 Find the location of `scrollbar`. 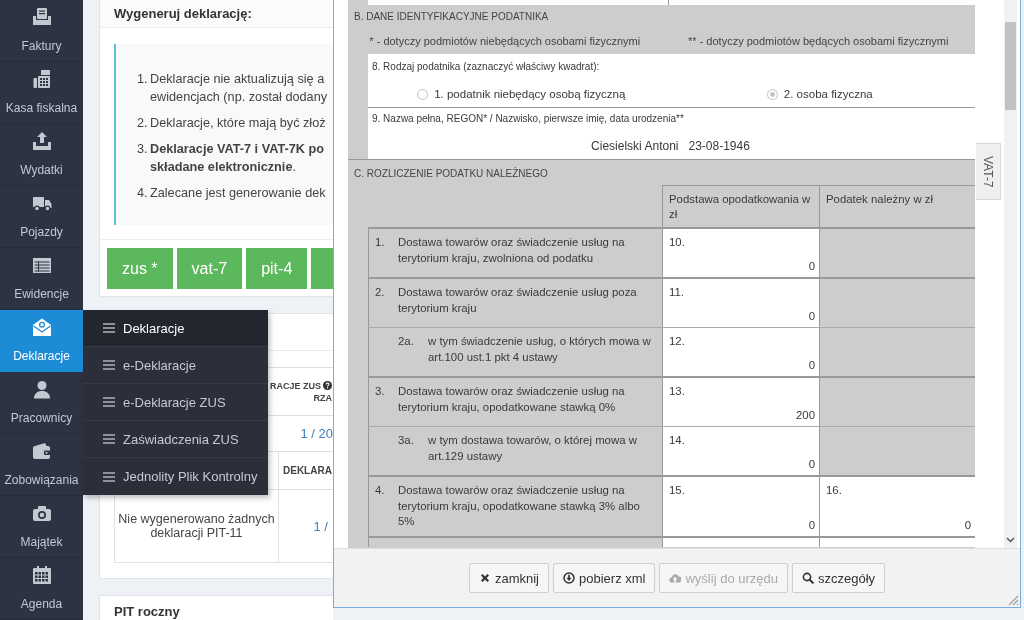

scrollbar is located at coordinates (1010, 274).